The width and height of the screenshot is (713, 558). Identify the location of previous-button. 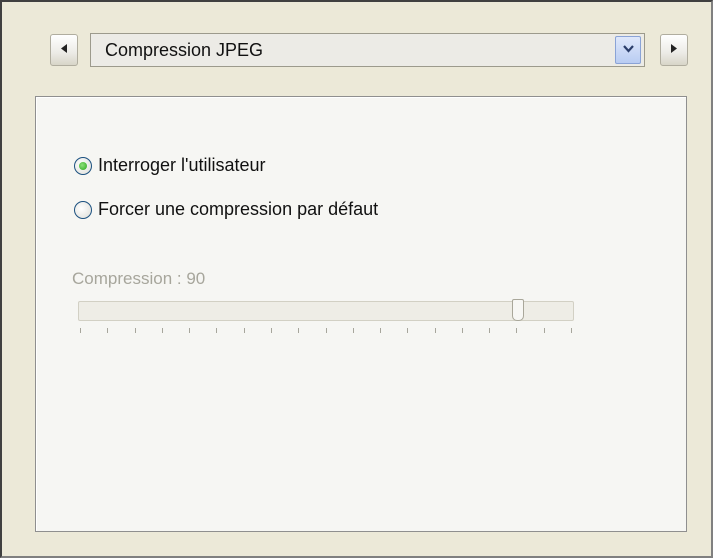
(64, 50).